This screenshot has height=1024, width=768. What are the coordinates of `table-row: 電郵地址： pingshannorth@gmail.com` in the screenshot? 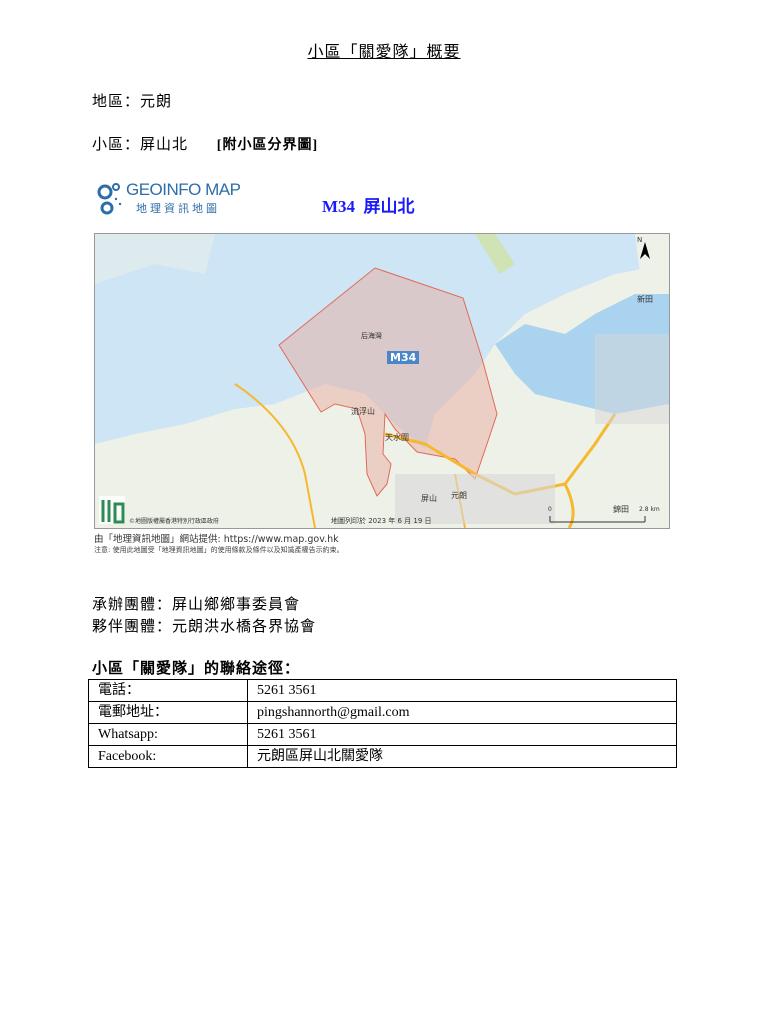 It's located at (382, 712).